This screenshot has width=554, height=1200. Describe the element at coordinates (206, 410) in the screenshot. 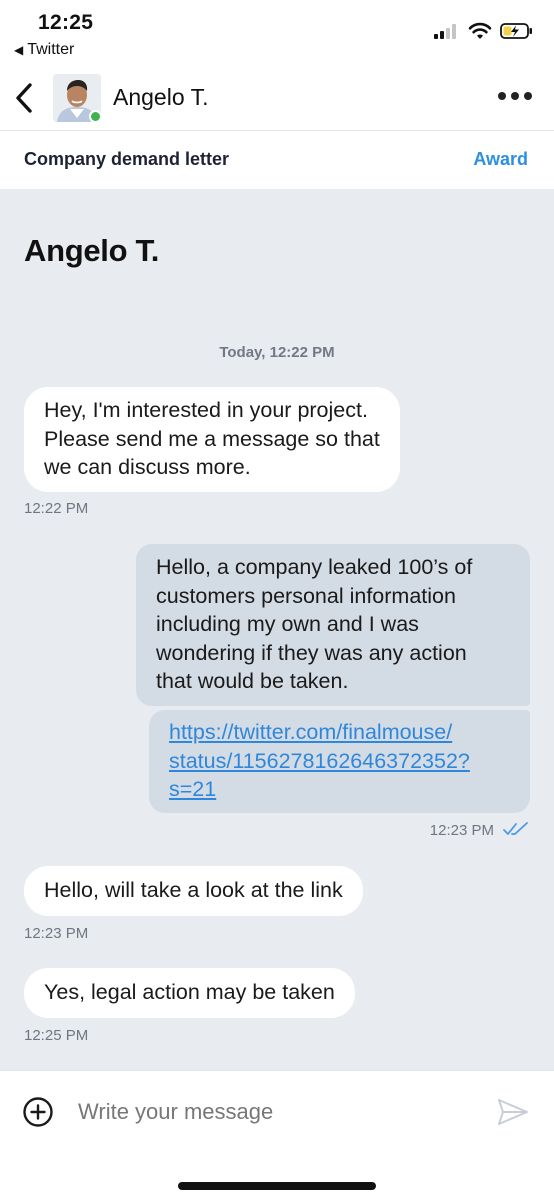

I see `message-line: Hey, I'm interested in your project.` at that location.